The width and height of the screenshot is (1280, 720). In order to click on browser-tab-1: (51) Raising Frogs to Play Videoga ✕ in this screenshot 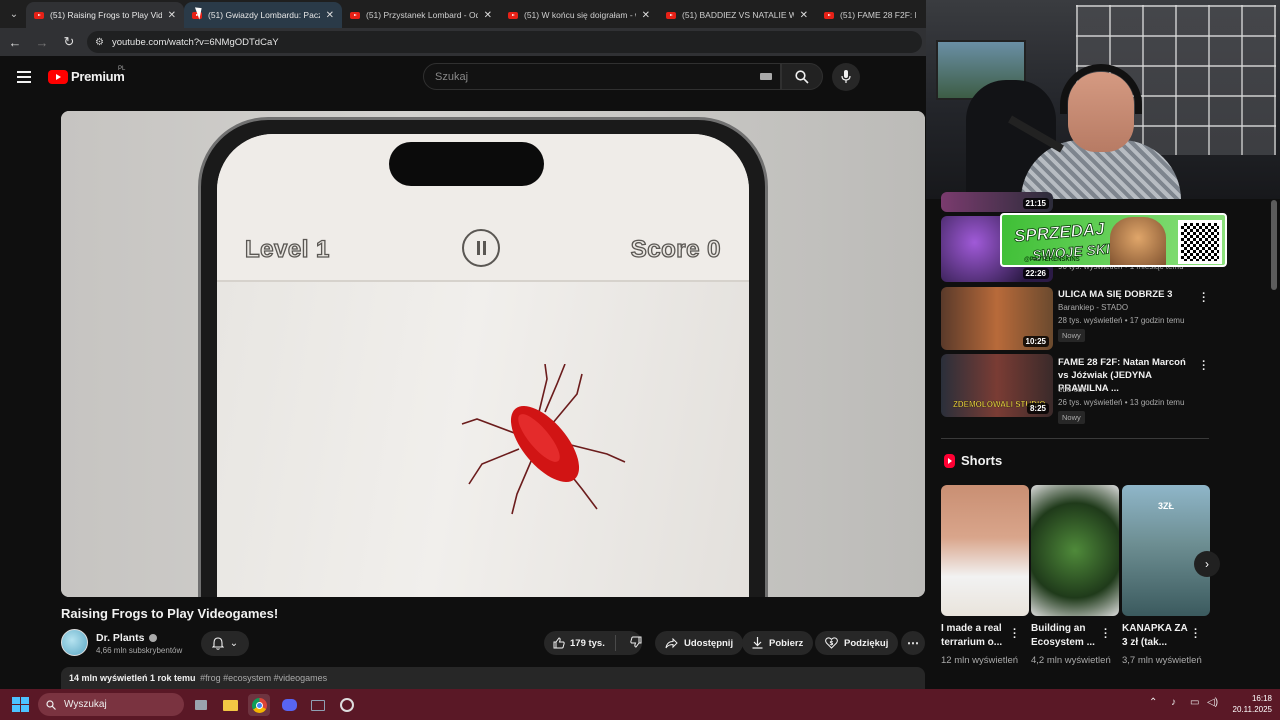, I will do `click(105, 15)`.